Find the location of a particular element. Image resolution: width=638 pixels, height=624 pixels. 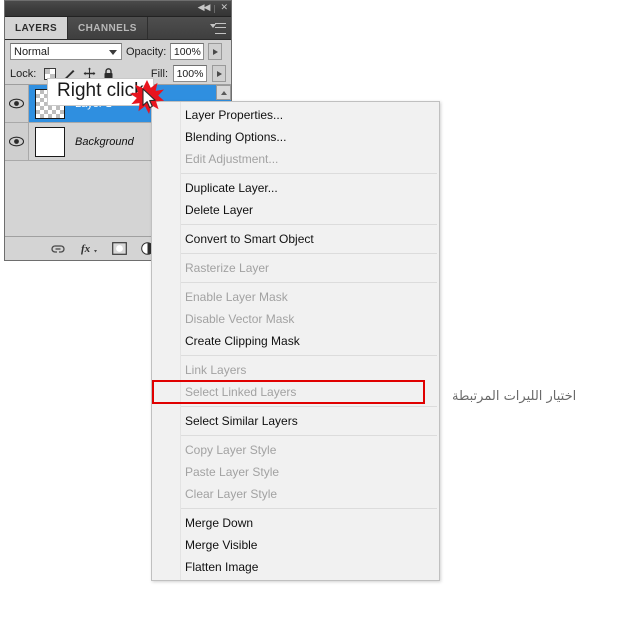

menu-item-create-clipping-mask: Create Clipping Mask is located at coordinates (295, 341).